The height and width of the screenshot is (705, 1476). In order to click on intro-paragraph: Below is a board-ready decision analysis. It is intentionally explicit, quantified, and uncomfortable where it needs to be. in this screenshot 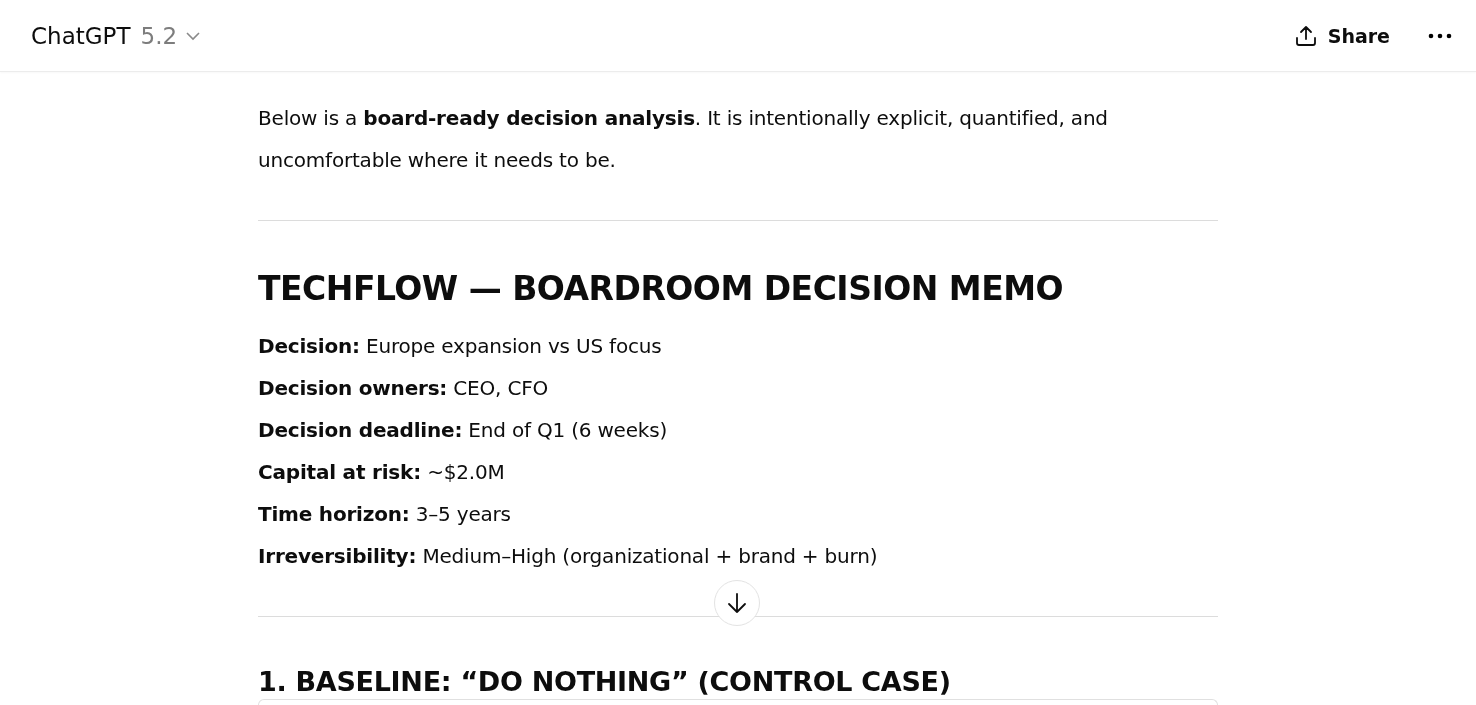, I will do `click(683, 139)`.